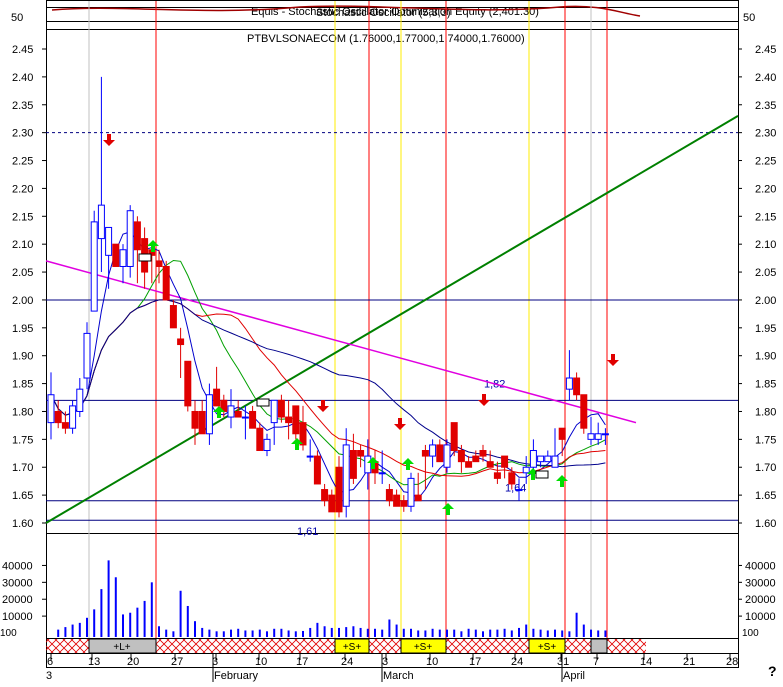 This screenshot has height=687, width=783. What do you see at coordinates (760, 583) in the screenshot?
I see `vol-tick-label-right: 30000` at bounding box center [760, 583].